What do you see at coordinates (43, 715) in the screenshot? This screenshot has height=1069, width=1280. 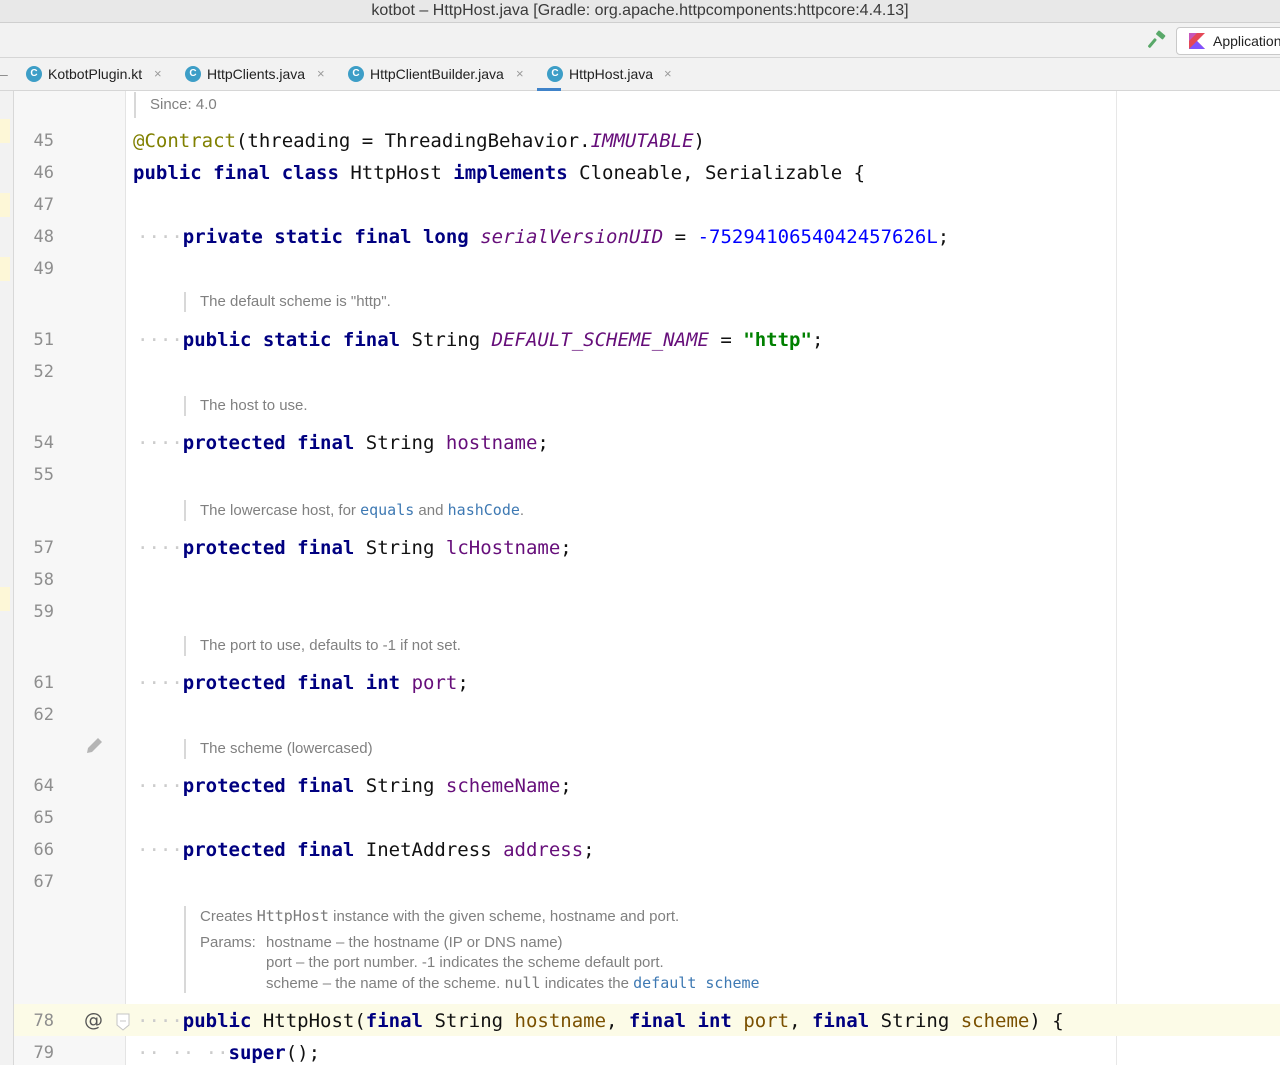 I see `line-number: 62` at bounding box center [43, 715].